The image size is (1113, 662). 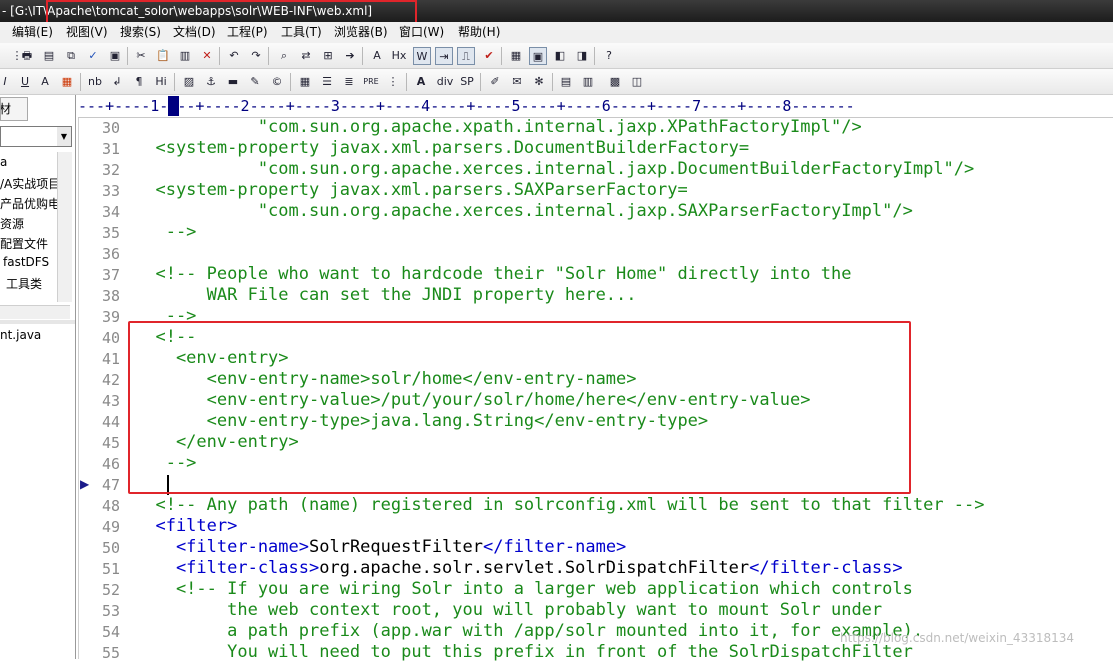 What do you see at coordinates (140, 32) in the screenshot?
I see `menu-search: 搜索(S)` at bounding box center [140, 32].